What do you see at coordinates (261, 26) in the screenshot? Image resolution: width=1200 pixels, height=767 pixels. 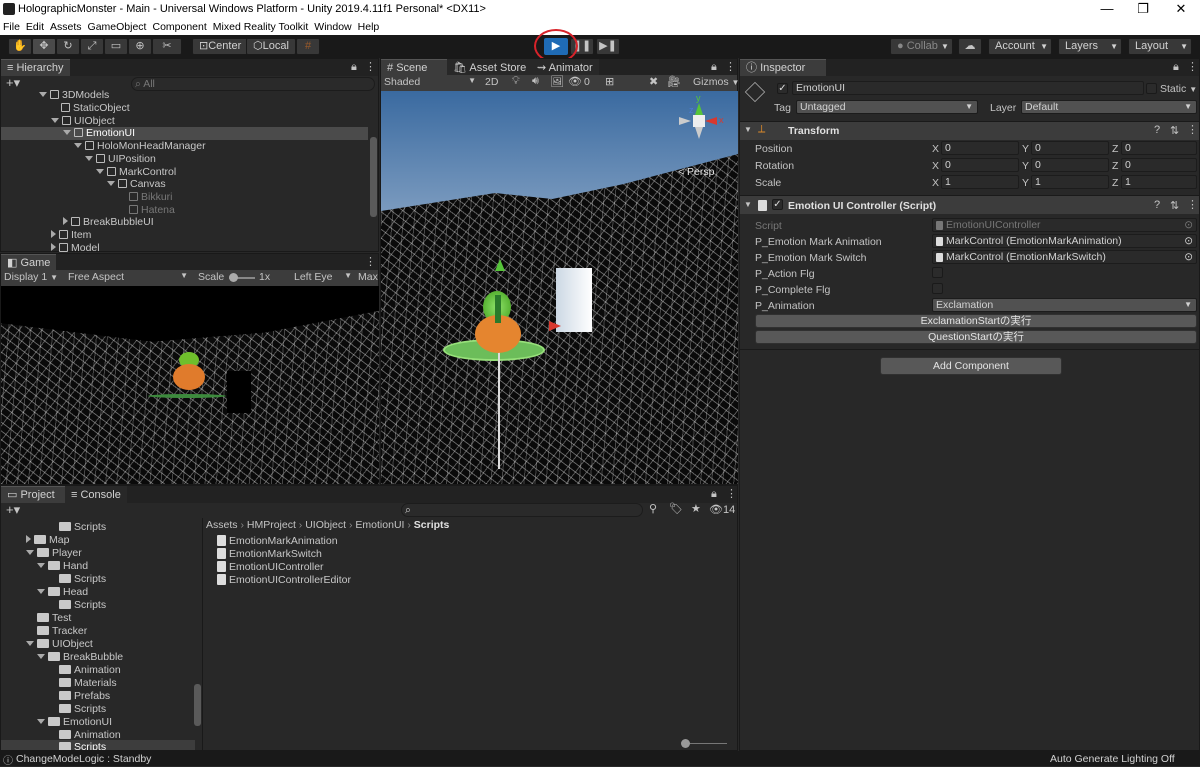 I see `menu-mixed-reality-toolkit: Mixed Reality Toolkit` at bounding box center [261, 26].